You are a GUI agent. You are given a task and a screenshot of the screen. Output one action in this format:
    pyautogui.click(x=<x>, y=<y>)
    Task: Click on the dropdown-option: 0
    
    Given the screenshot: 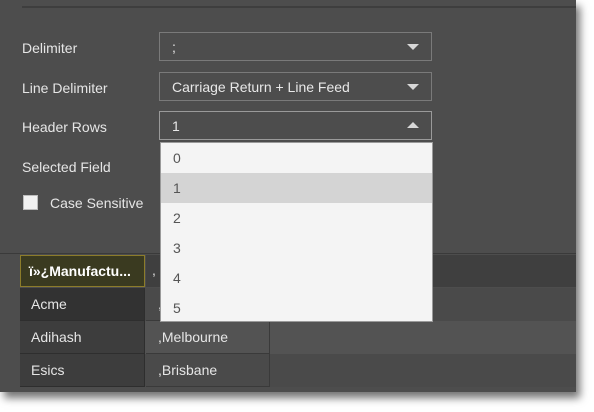 What is the action you would take?
    pyautogui.click(x=296, y=158)
    